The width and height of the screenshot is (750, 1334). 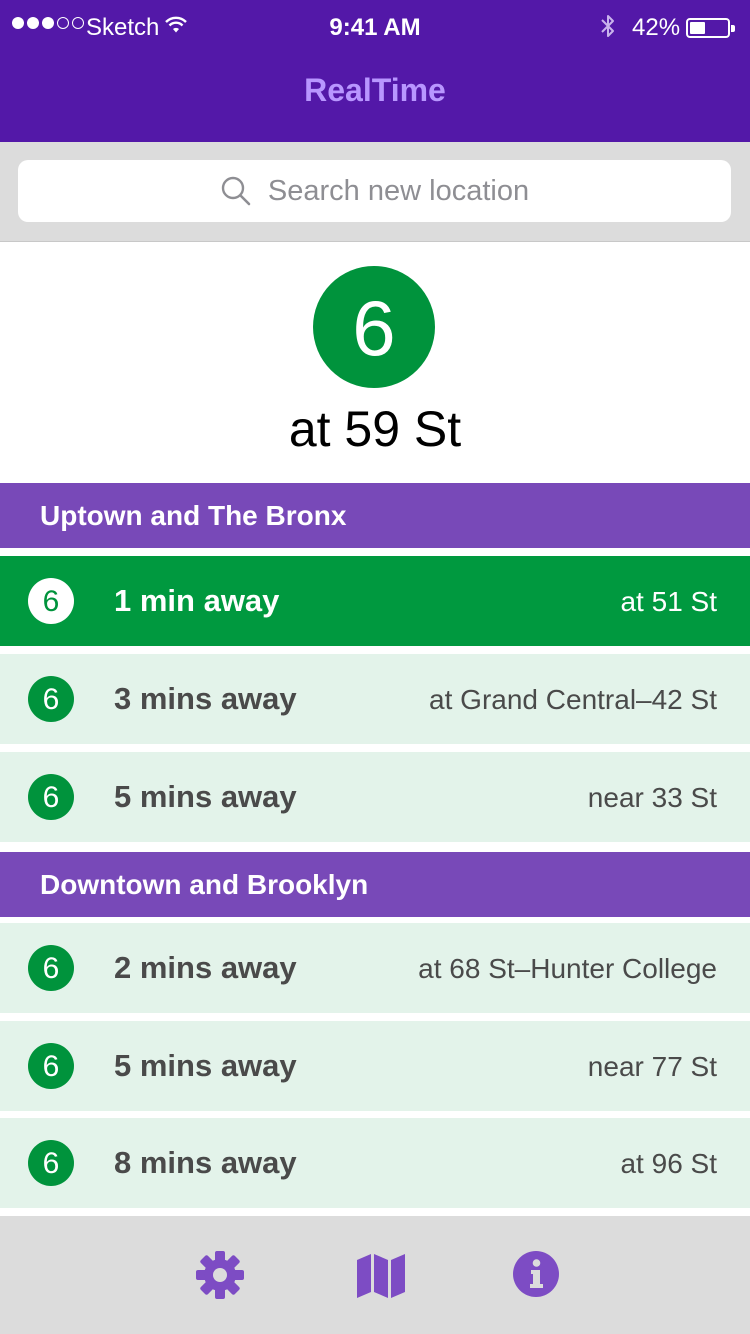 What do you see at coordinates (375, 1163) in the screenshot?
I see `arrival-row: 6 8 mins away at 96 St` at bounding box center [375, 1163].